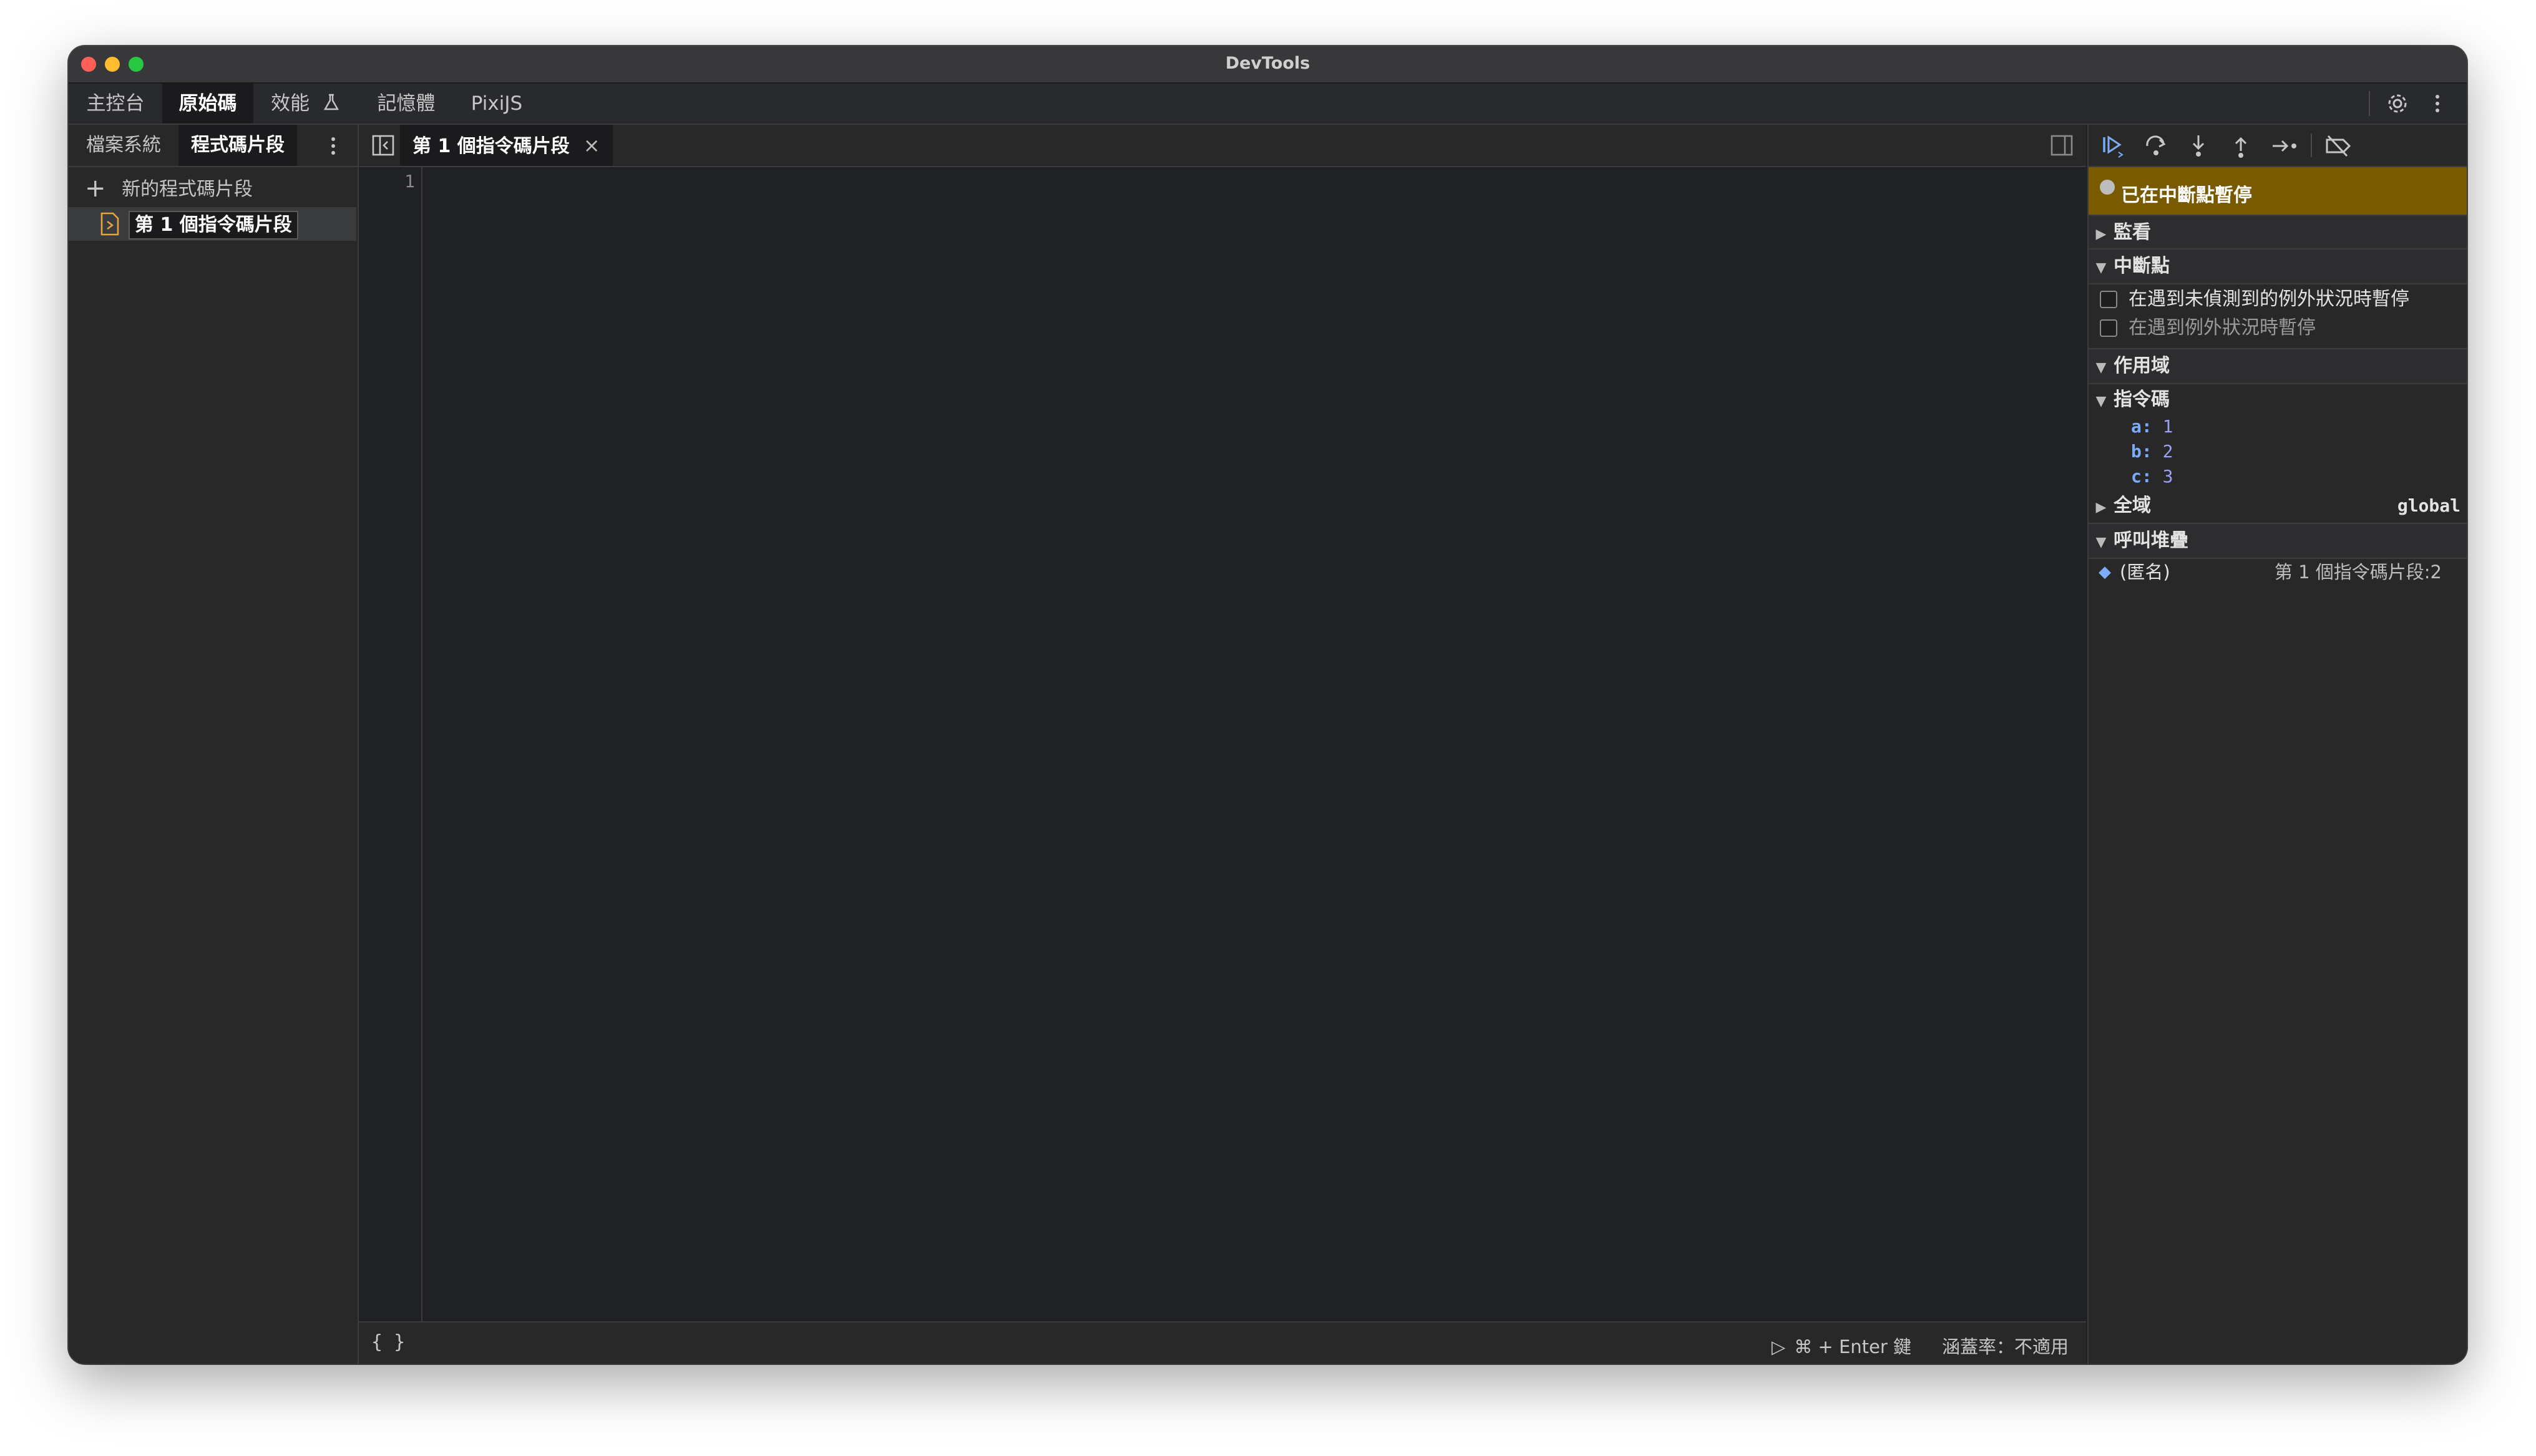 Image resolution: width=2536 pixels, height=1456 pixels. I want to click on line-number: 1, so click(409, 181).